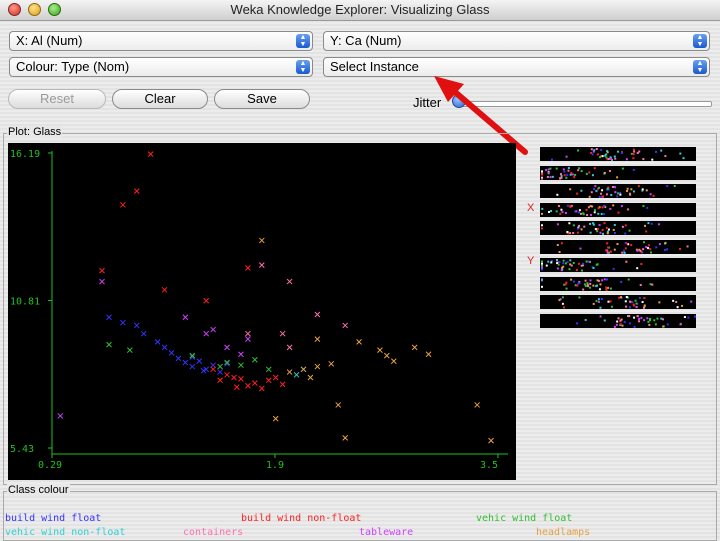 Image resolution: width=720 pixels, height=541 pixels. I want to click on class-legend-item: build wind non-float, so click(301, 518).